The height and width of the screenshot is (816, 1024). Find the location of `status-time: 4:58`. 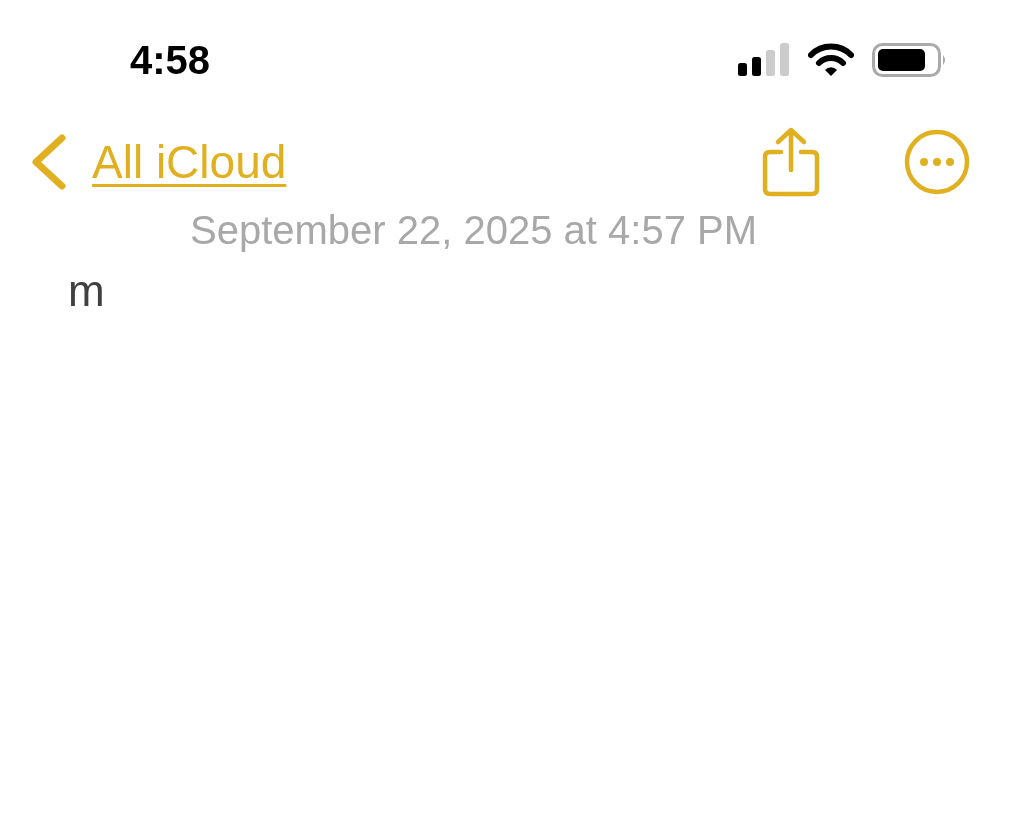

status-time: 4:58 is located at coordinates (170, 60).